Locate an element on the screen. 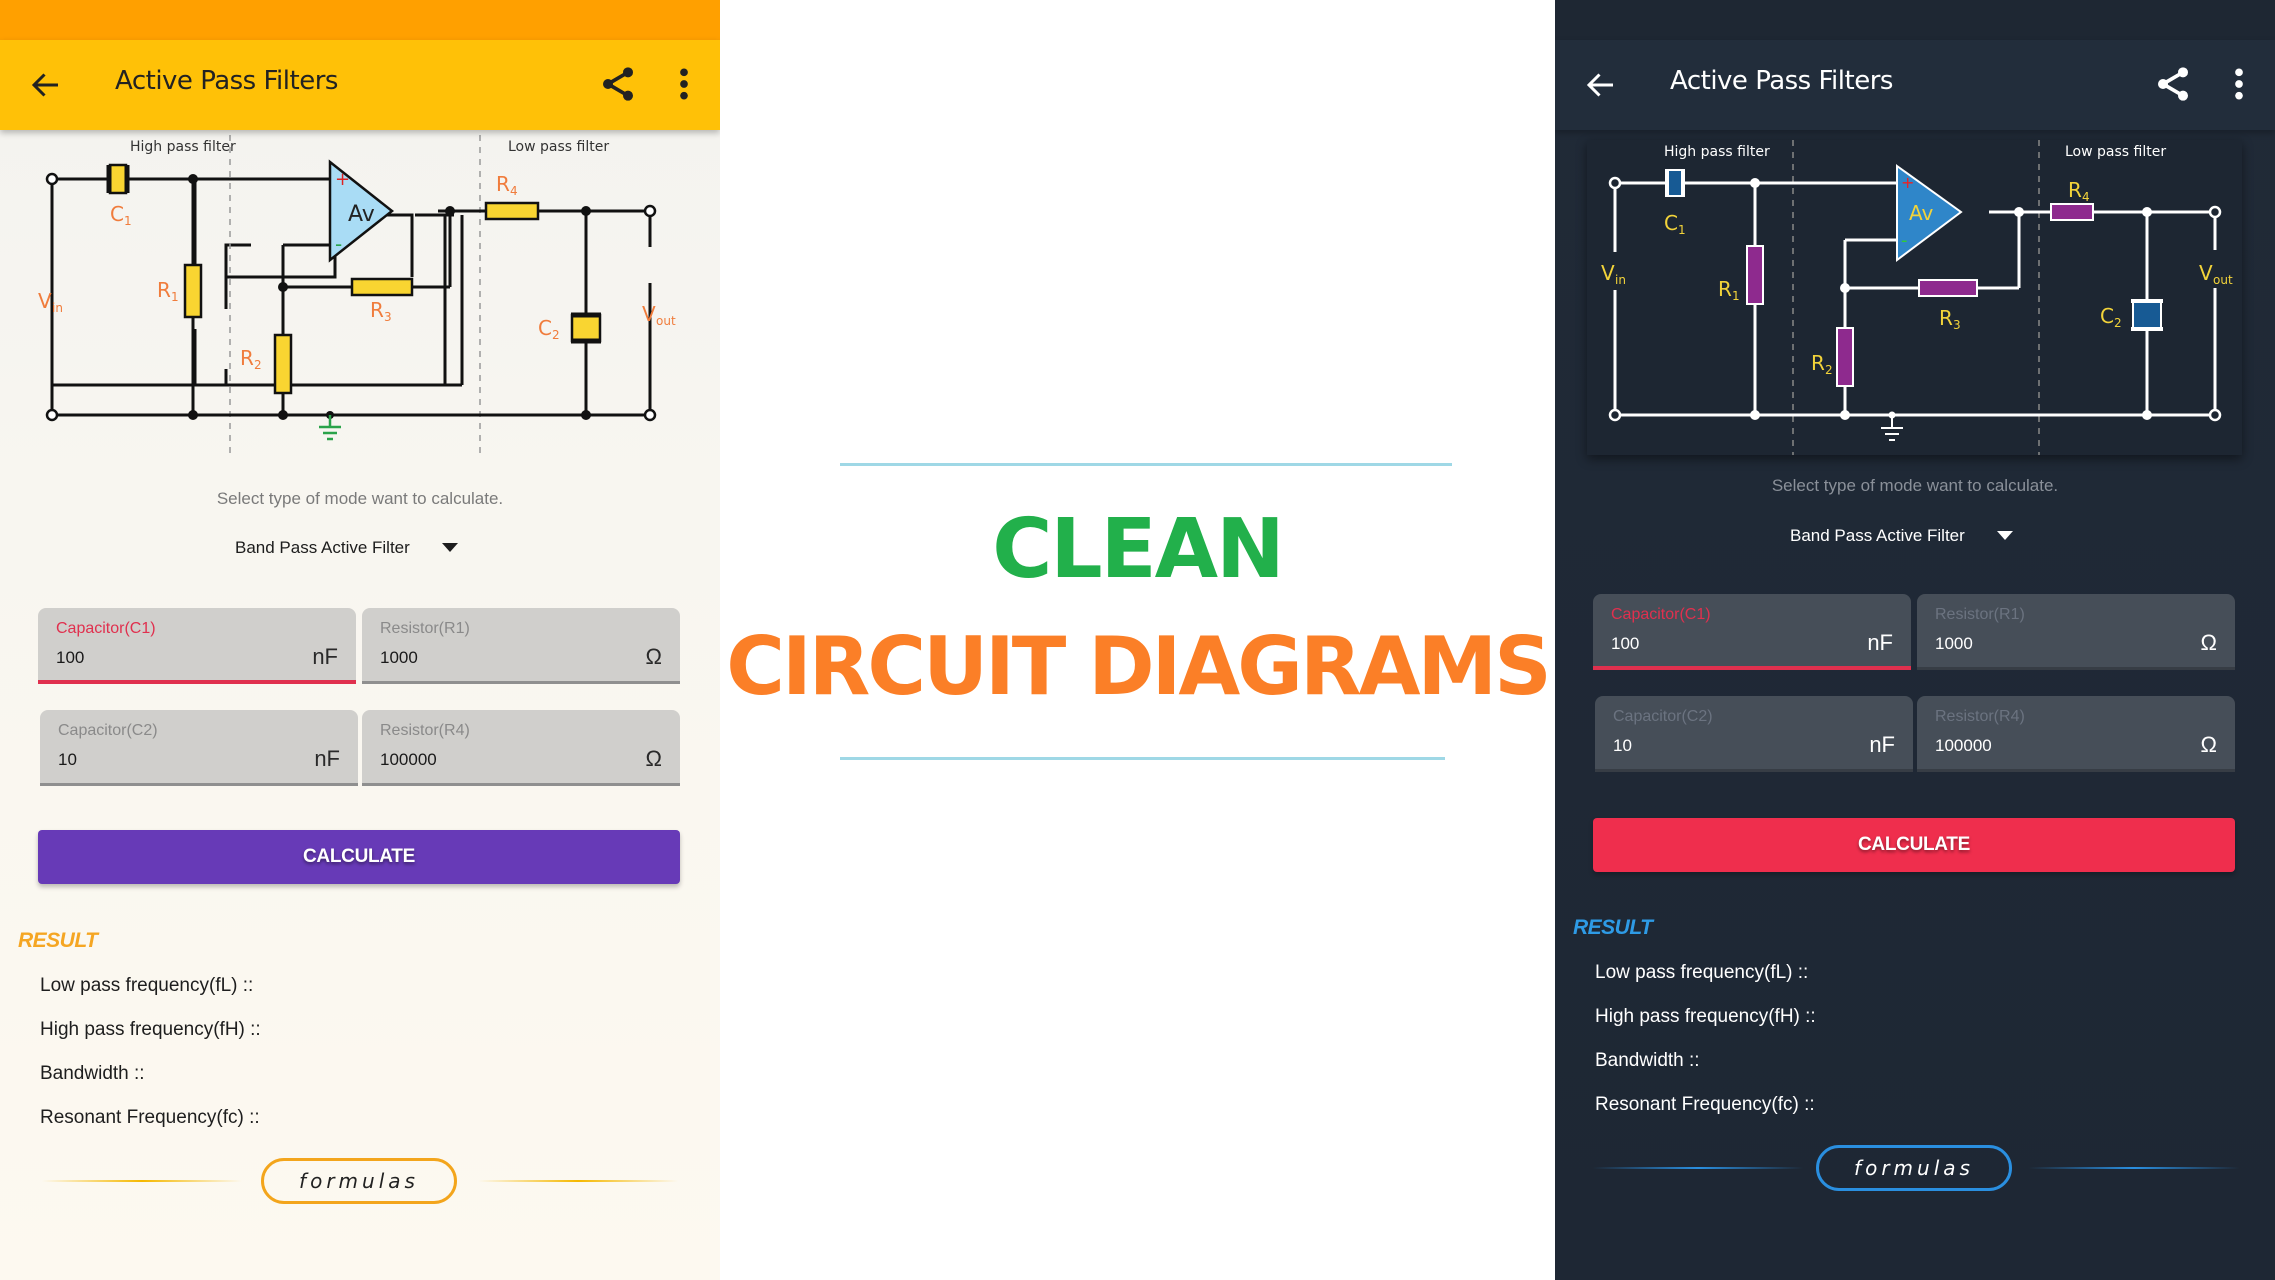  promo-top-rule is located at coordinates (1146, 464).